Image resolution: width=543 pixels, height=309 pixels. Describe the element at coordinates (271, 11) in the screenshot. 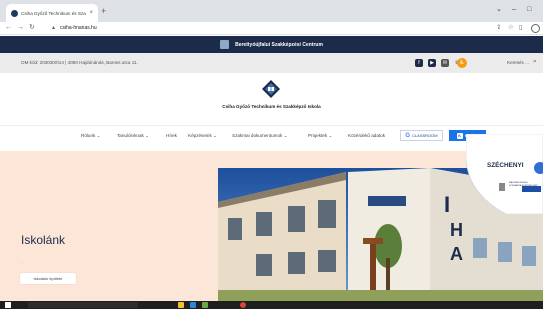

I see `browser-tabstrip: Csiha Győző Technikum és Szakk × + ⌄ – □` at that location.